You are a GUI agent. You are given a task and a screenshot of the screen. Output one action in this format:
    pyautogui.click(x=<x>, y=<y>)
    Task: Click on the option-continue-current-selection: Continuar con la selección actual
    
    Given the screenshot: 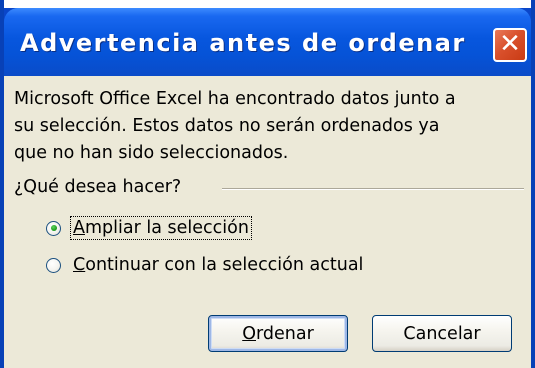 What is the action you would take?
    pyautogui.click(x=205, y=265)
    